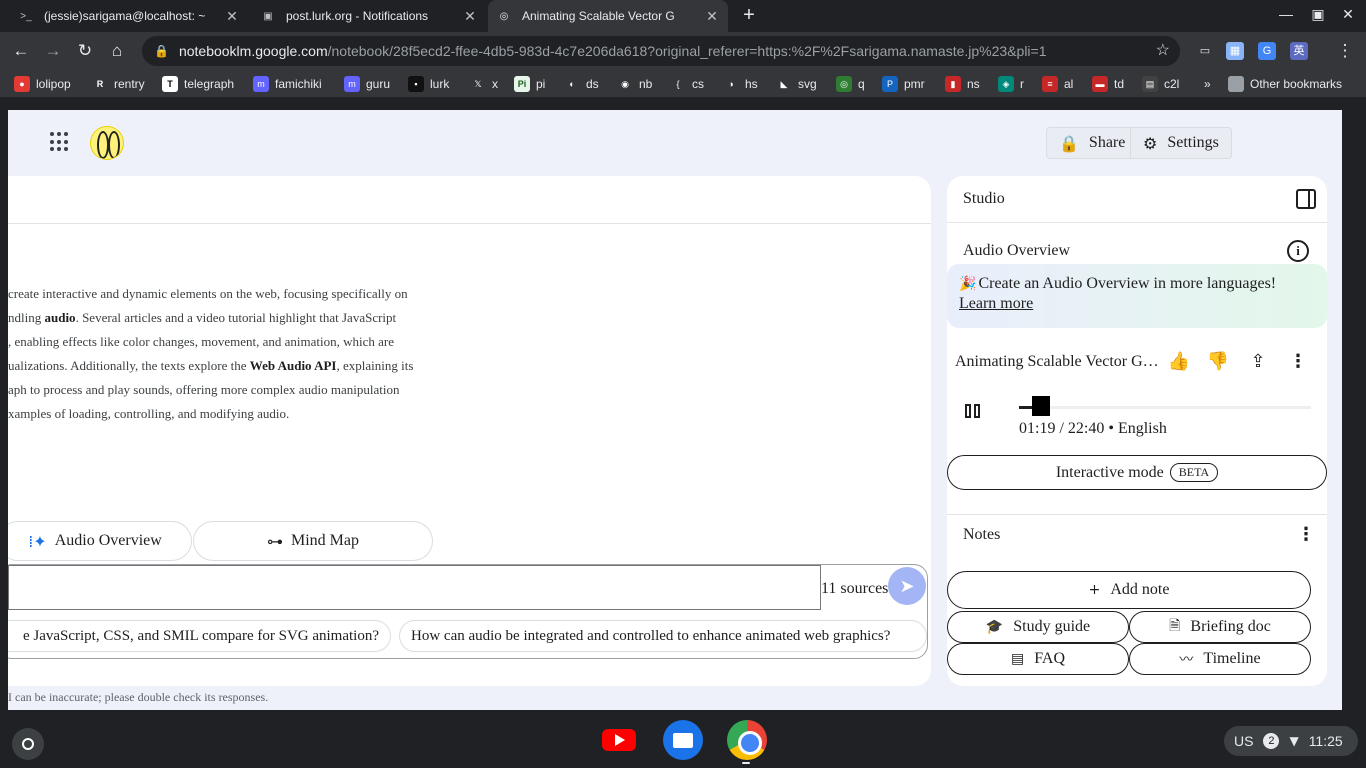  I want to click on share-icon: ⇪, so click(1258, 362).